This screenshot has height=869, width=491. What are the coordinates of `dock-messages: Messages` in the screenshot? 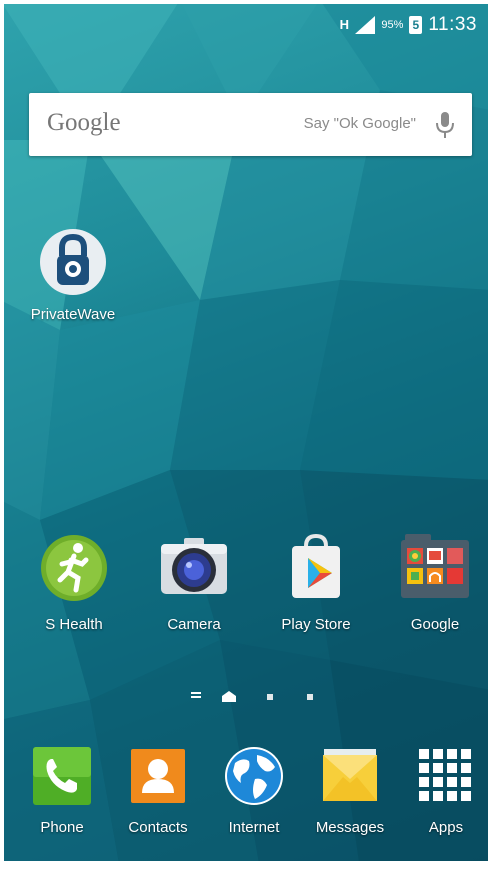 It's located at (350, 790).